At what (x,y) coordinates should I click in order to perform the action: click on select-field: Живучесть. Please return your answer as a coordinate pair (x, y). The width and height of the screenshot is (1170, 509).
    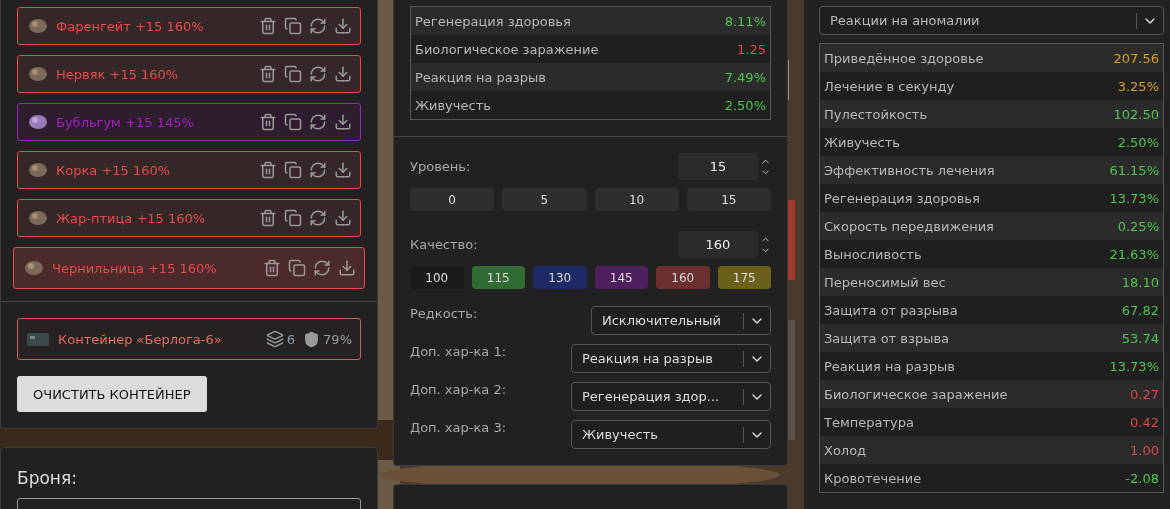
    Looking at the image, I should click on (671, 434).